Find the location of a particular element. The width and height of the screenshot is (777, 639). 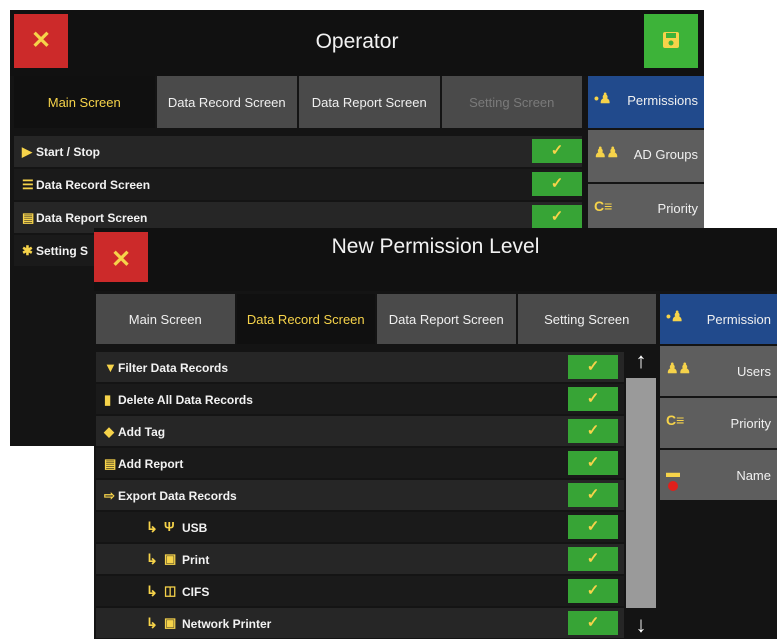

row-label: Delete All Data Records is located at coordinates (185, 400).